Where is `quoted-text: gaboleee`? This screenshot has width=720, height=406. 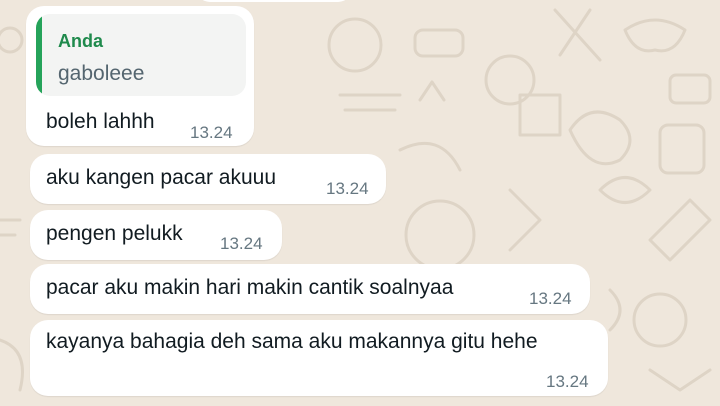 quoted-text: gaboleee is located at coordinates (101, 73).